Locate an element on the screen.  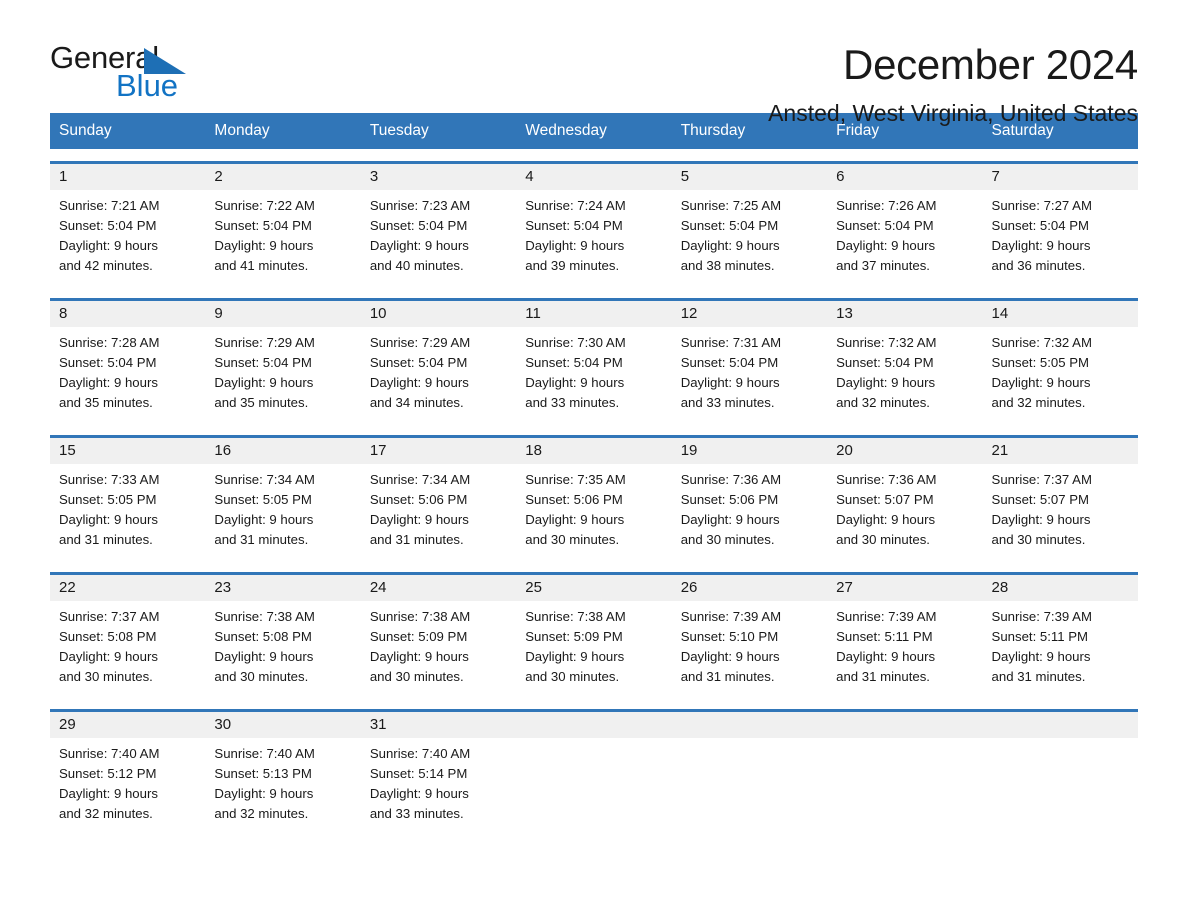
day-number: 1 is located at coordinates (63, 177).